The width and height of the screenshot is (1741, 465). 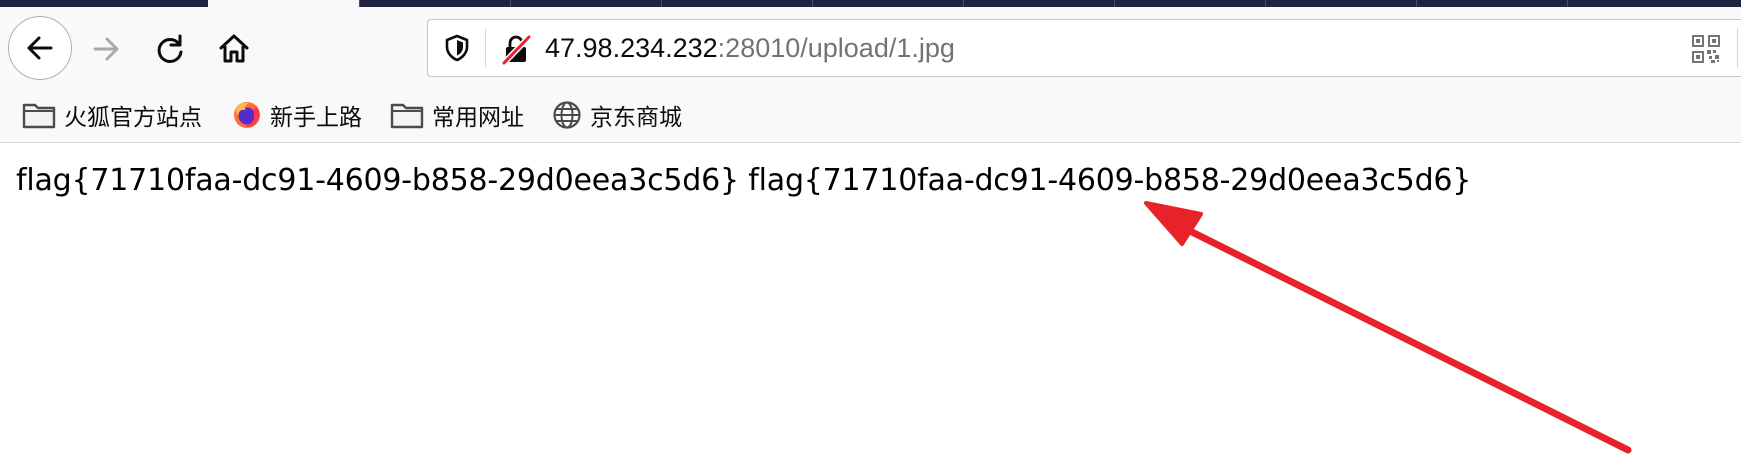 I want to click on globe-icon, so click(x=567, y=115).